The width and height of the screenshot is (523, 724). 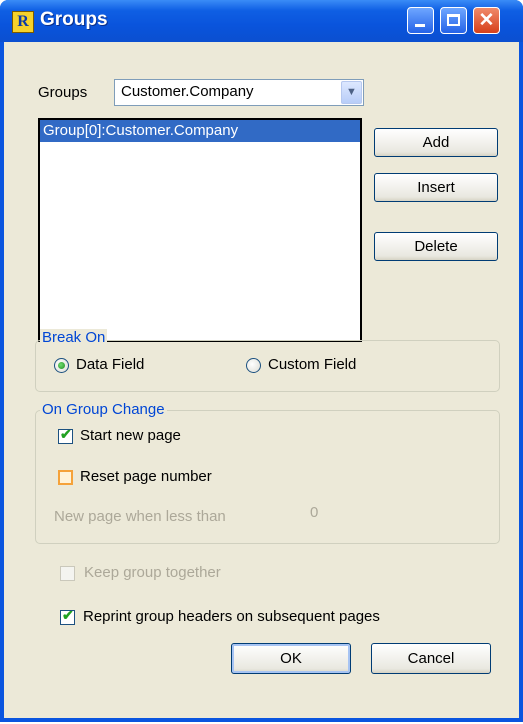 What do you see at coordinates (74, 337) in the screenshot?
I see `break-on-title: Break On` at bounding box center [74, 337].